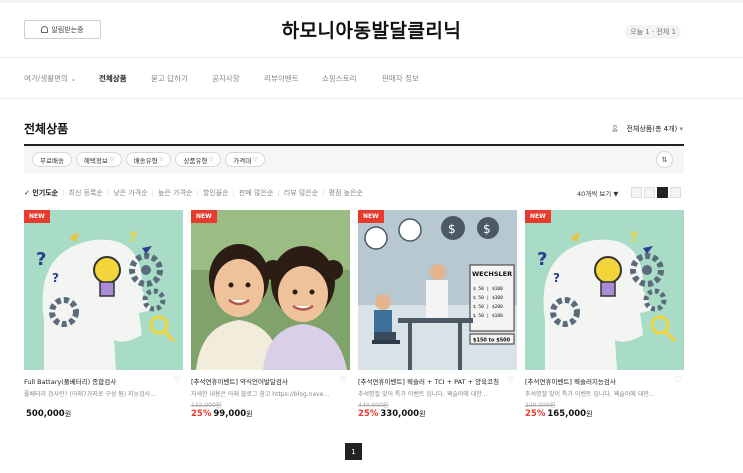  What do you see at coordinates (371, 1) in the screenshot?
I see `top-divider` at bounding box center [371, 1].